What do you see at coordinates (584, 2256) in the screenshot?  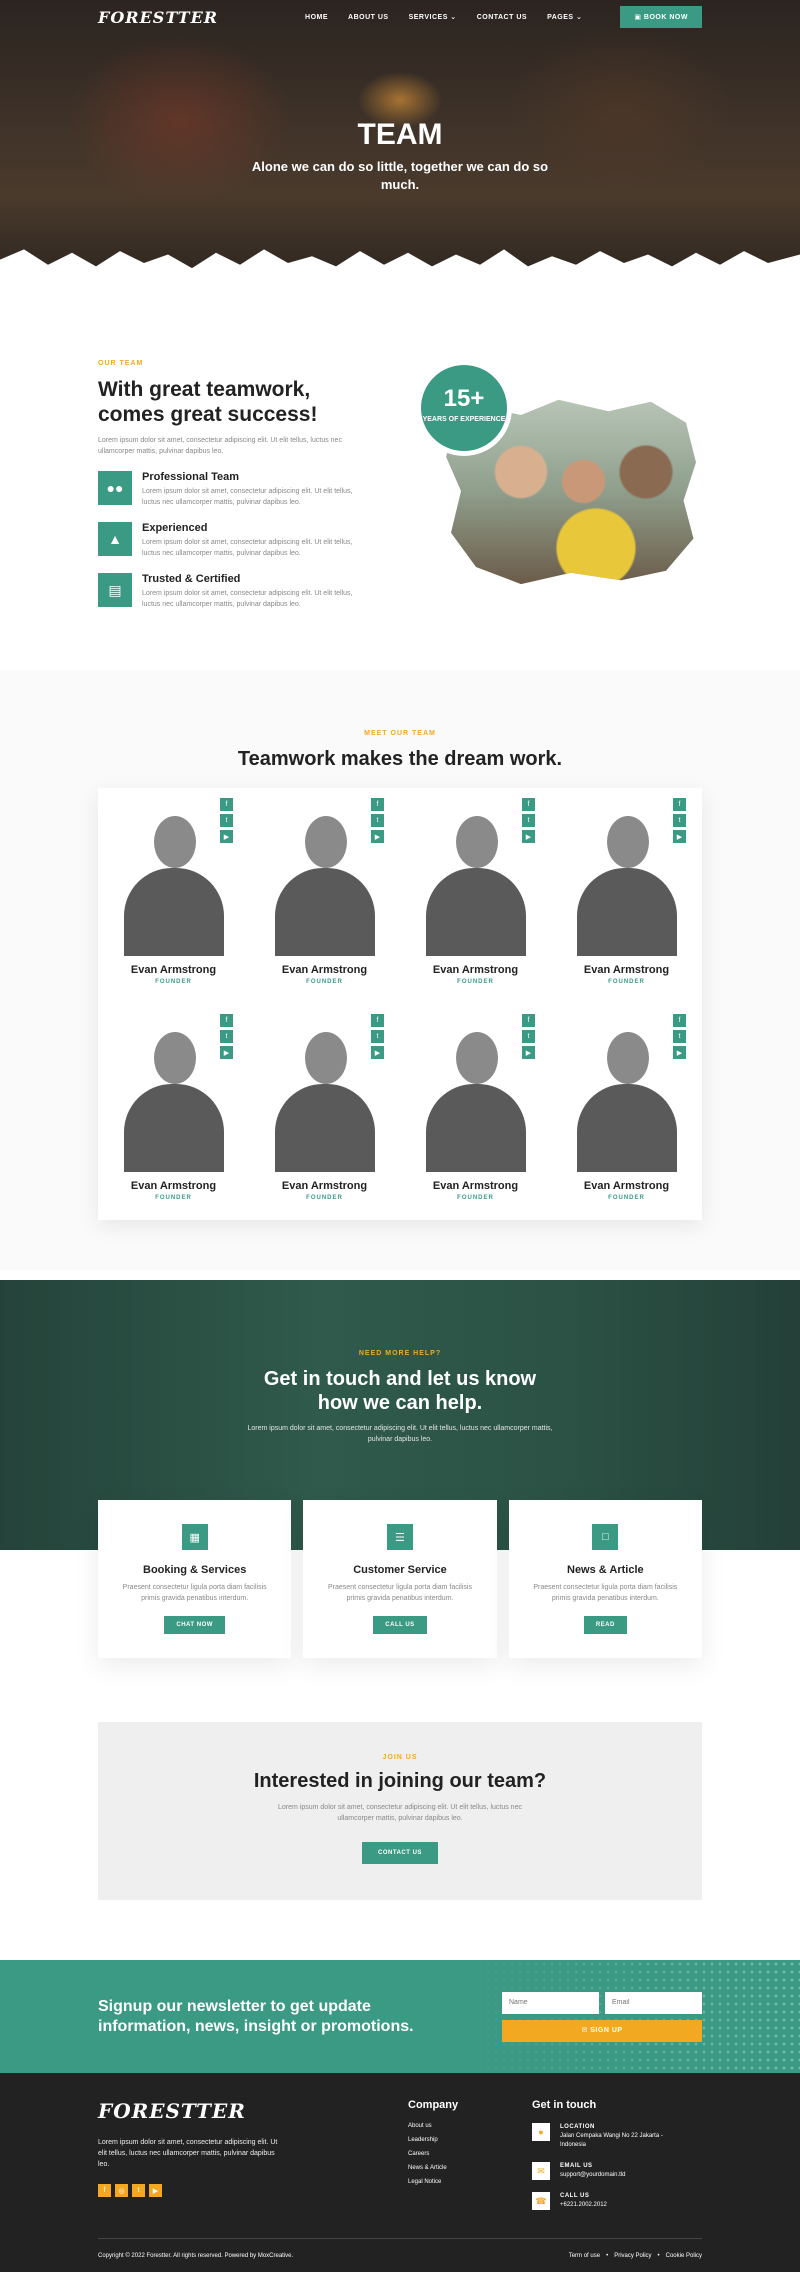 I see `terms-link: Term of use` at bounding box center [584, 2256].